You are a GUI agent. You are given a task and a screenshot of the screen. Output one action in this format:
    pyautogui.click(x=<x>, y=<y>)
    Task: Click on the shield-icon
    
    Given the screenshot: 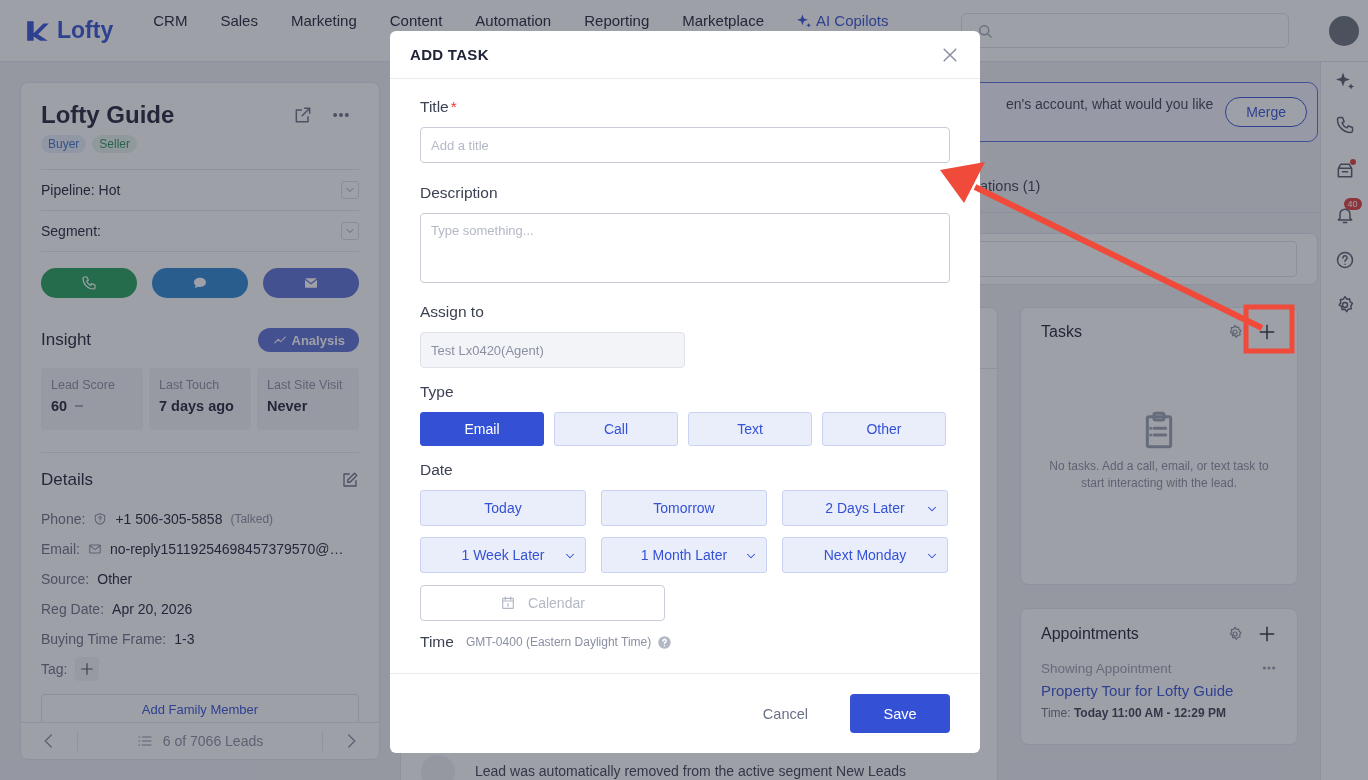 What is the action you would take?
    pyautogui.click(x=100, y=519)
    